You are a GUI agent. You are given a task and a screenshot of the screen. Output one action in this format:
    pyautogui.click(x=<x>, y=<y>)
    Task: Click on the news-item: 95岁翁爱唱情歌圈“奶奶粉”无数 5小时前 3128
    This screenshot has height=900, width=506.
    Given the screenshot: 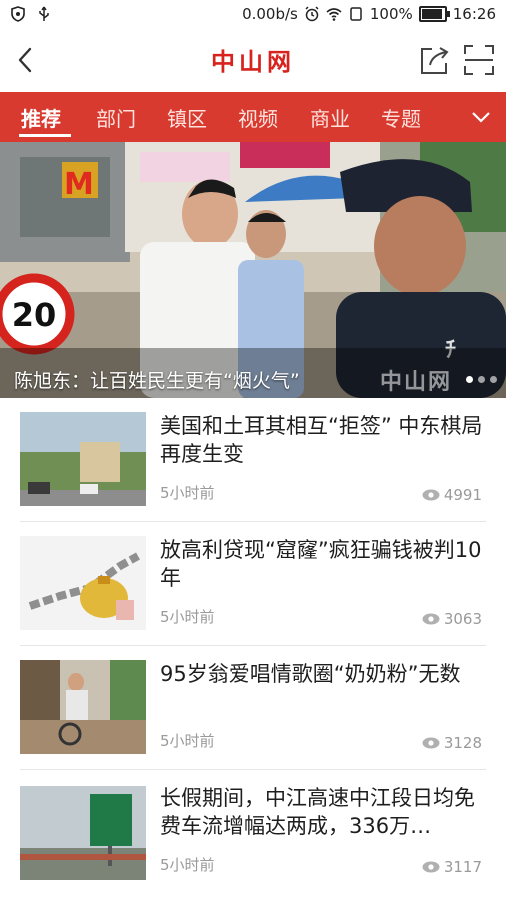 What is the action you would take?
    pyautogui.click(x=253, y=708)
    